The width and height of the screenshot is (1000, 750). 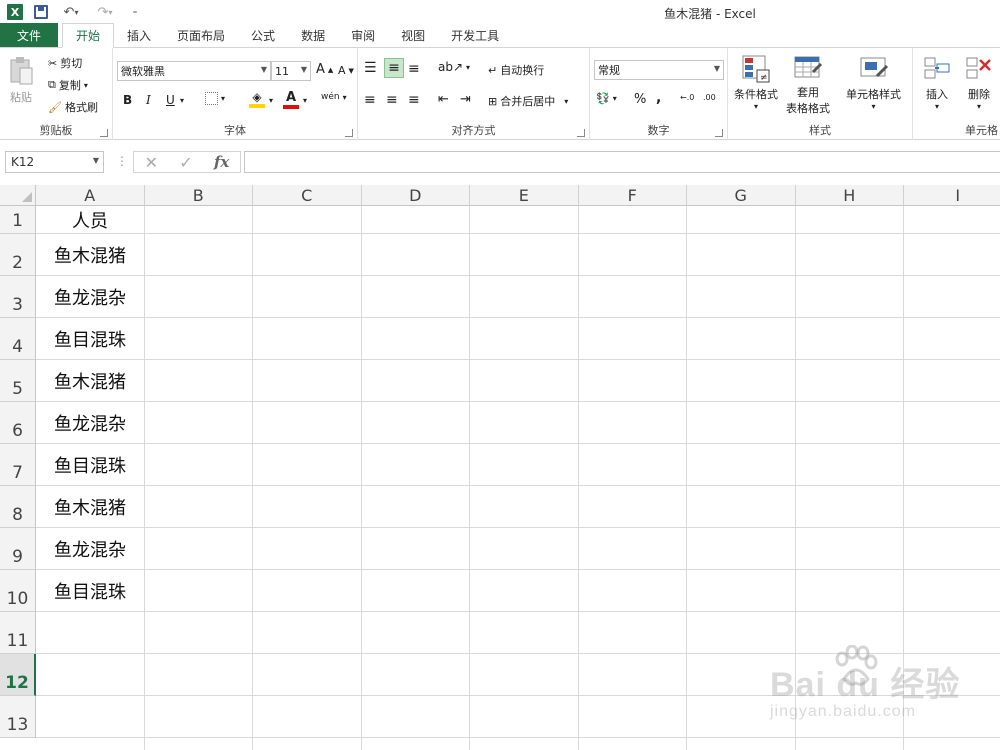 What do you see at coordinates (90, 591) in the screenshot?
I see `cell-a10: 鱼目混珠` at bounding box center [90, 591].